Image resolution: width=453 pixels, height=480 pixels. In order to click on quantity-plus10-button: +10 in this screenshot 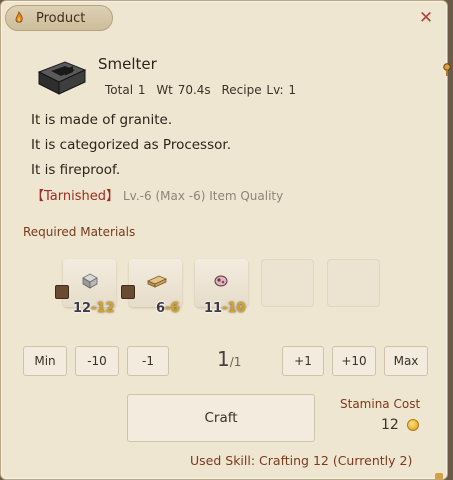, I will do `click(354, 361)`.